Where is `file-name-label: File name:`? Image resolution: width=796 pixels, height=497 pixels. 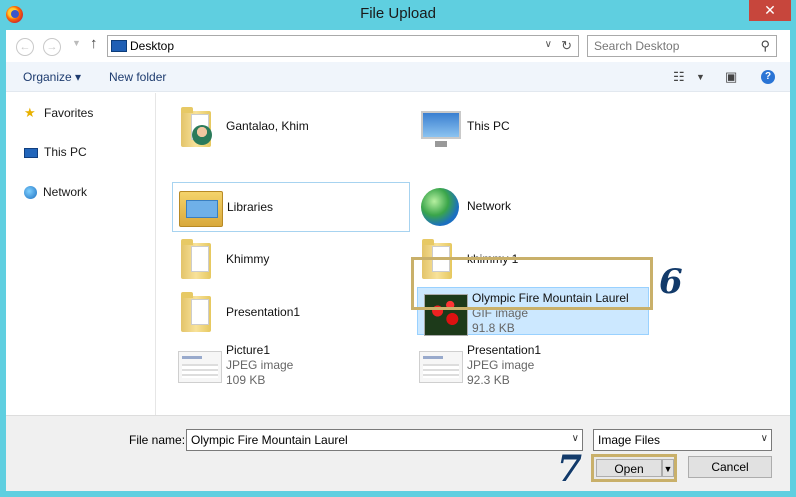
file-name-label: File name: is located at coordinates (157, 440).